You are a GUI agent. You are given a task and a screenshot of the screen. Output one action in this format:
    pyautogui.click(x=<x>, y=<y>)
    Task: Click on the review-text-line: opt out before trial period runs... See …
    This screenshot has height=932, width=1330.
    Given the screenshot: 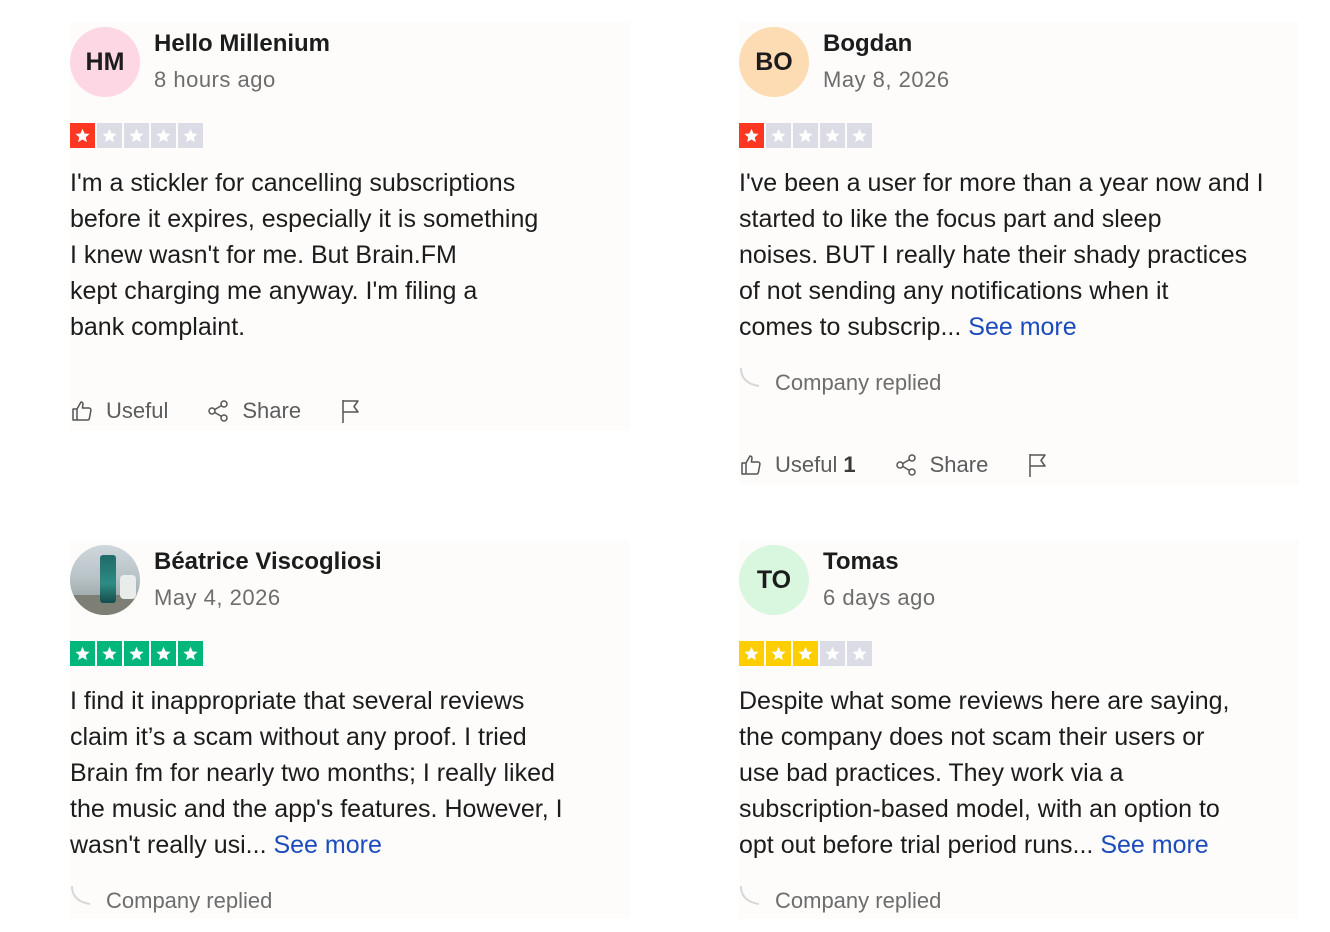 What is the action you would take?
    pyautogui.click(x=1019, y=845)
    